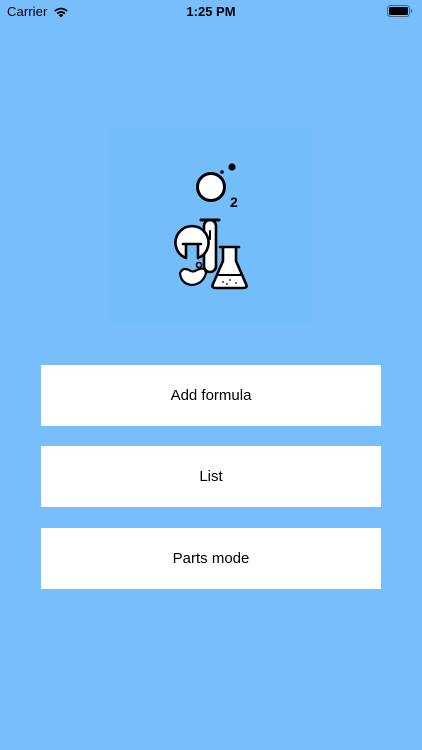  I want to click on status-time: 1:25 PM, so click(211, 11).